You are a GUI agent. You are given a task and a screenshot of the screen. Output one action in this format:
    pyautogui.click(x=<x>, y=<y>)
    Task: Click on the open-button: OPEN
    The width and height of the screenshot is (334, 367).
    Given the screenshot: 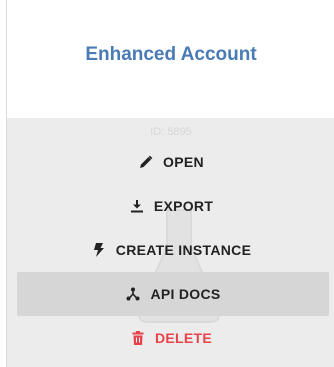 What is the action you would take?
    pyautogui.click(x=170, y=162)
    